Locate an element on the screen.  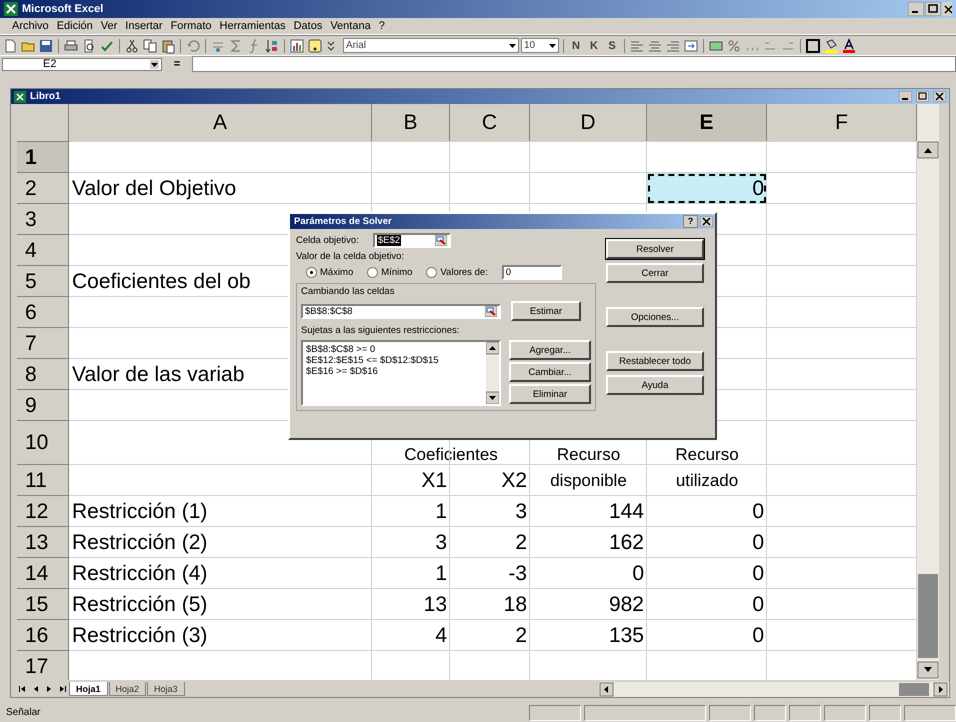
field-label: Sujetas a las siguientes restricciones: is located at coordinates (380, 330).